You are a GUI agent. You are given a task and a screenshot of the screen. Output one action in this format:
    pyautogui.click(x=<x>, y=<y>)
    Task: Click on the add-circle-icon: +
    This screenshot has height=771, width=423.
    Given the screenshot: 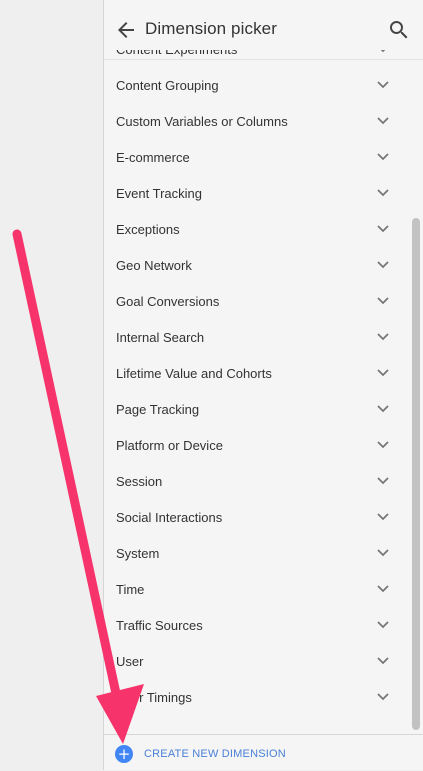 What is the action you would take?
    pyautogui.click(x=124, y=754)
    